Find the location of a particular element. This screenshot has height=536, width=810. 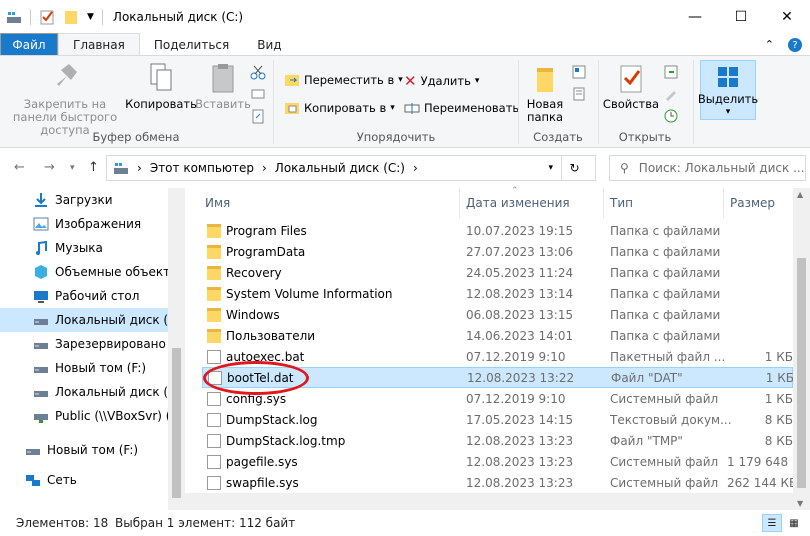

help-icon: ? is located at coordinates (795, 45).